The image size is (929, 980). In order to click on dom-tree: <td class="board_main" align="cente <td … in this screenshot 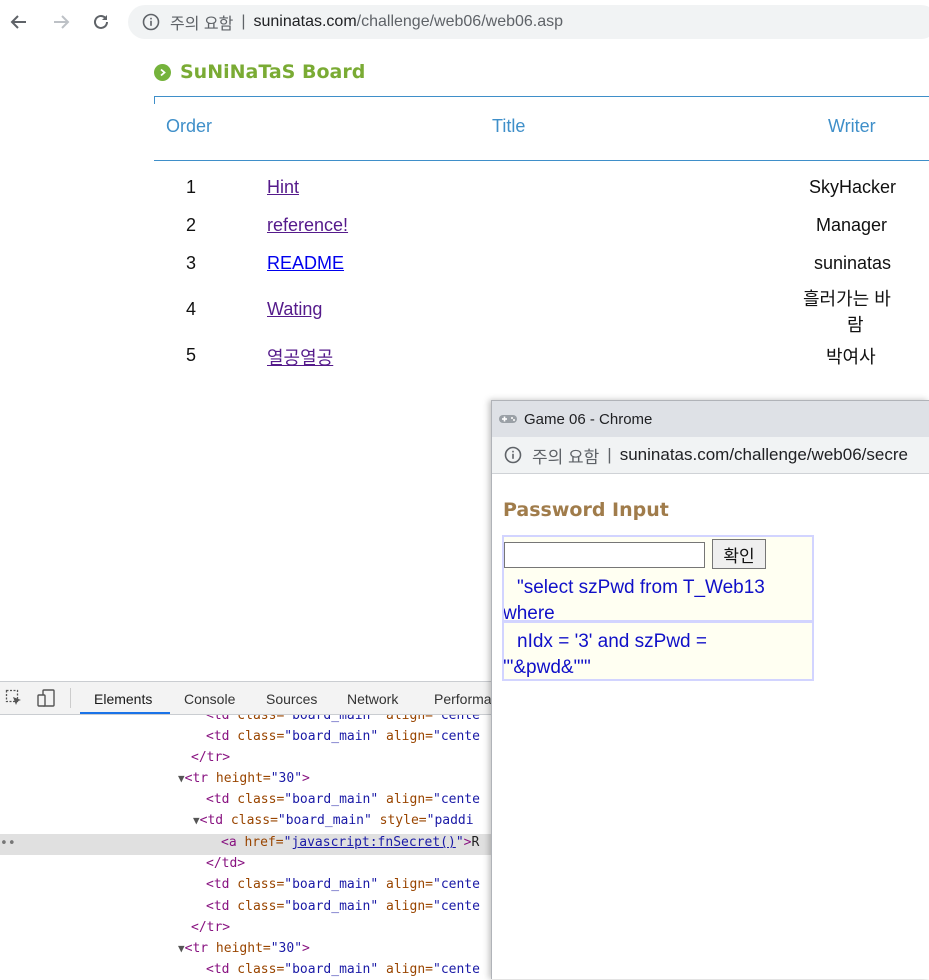, I will do `click(245, 847)`.